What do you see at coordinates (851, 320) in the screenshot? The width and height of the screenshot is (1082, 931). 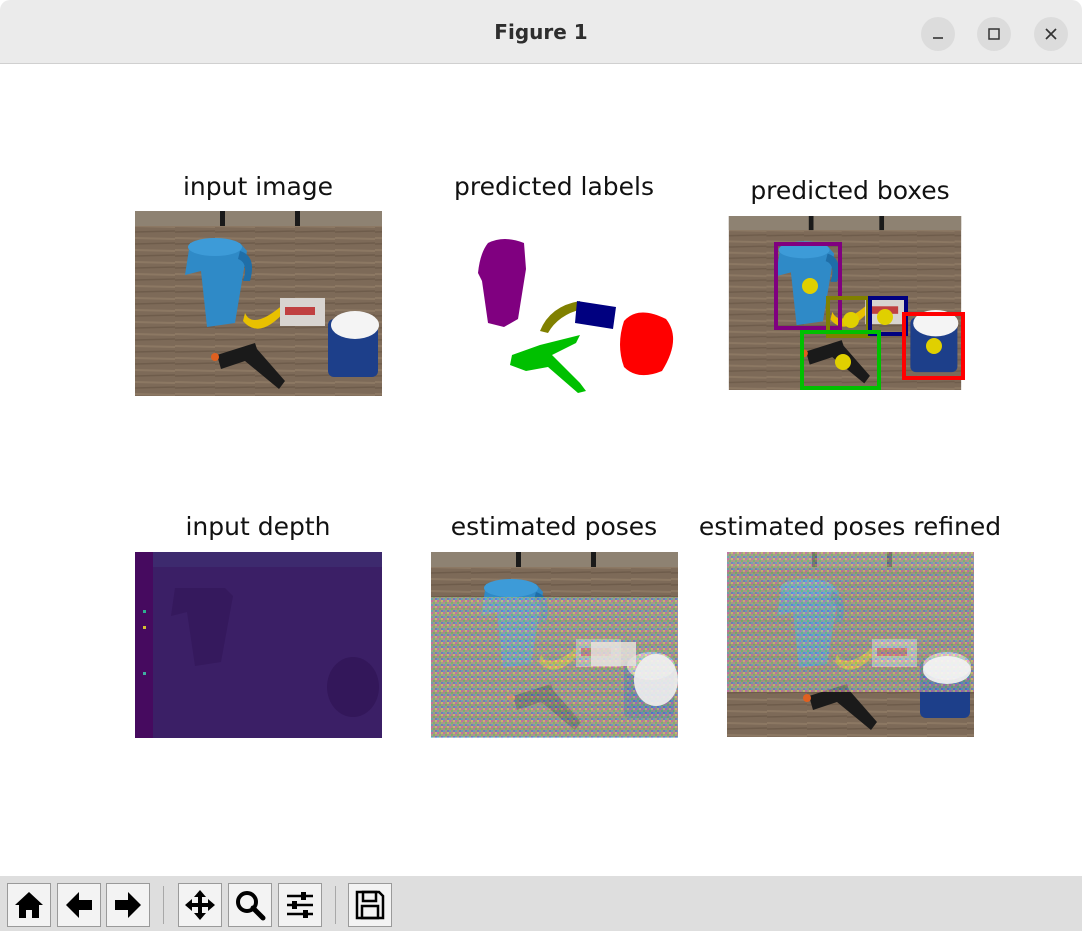 I see `center-banana` at bounding box center [851, 320].